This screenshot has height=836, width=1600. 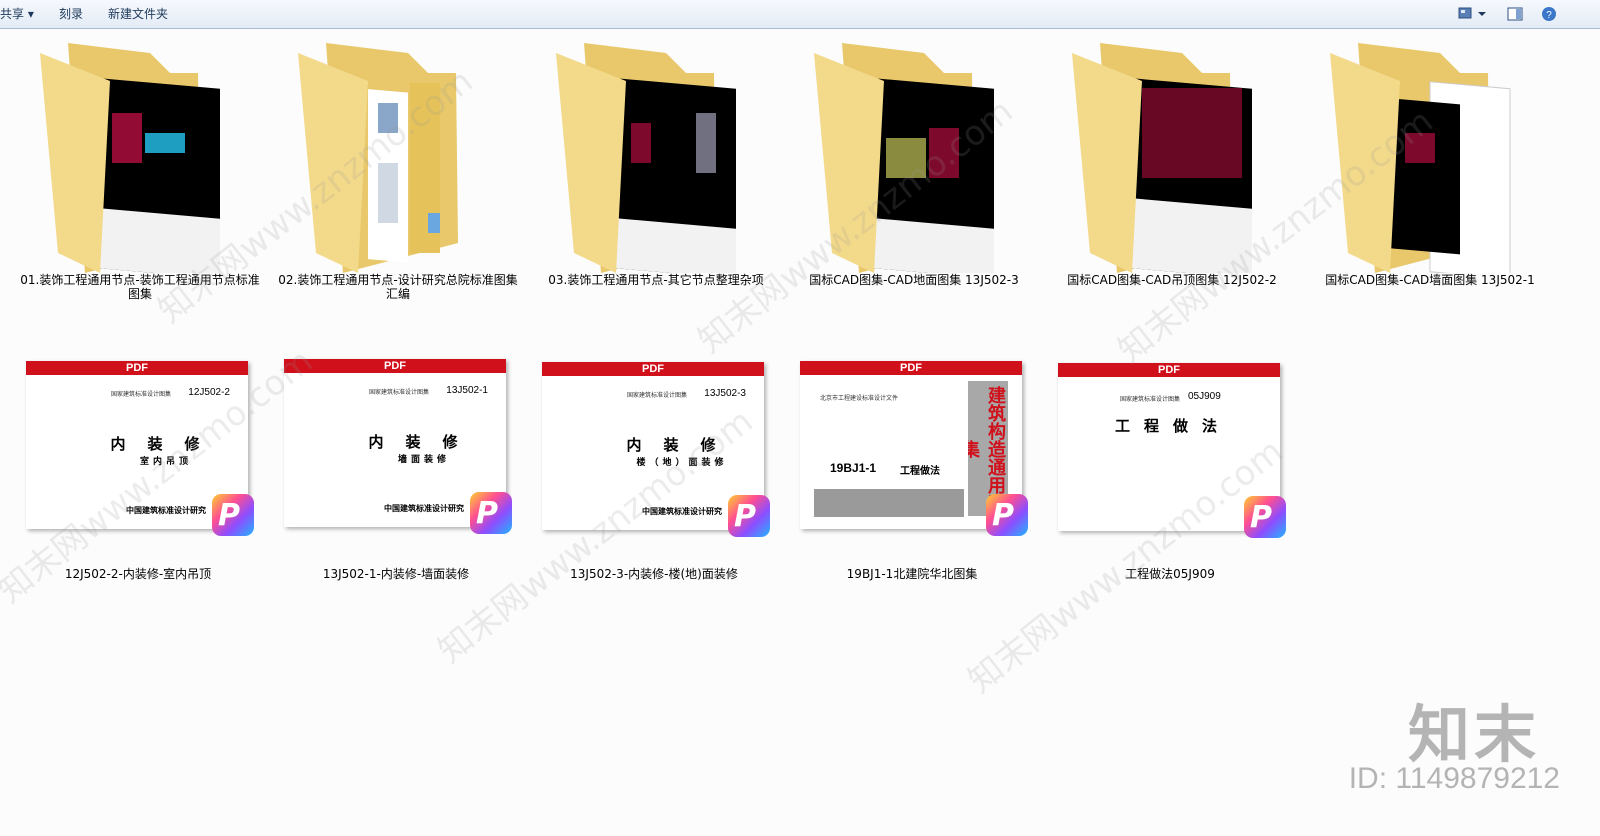 I want to click on pdf-code: 05J909, so click(x=1204, y=396).